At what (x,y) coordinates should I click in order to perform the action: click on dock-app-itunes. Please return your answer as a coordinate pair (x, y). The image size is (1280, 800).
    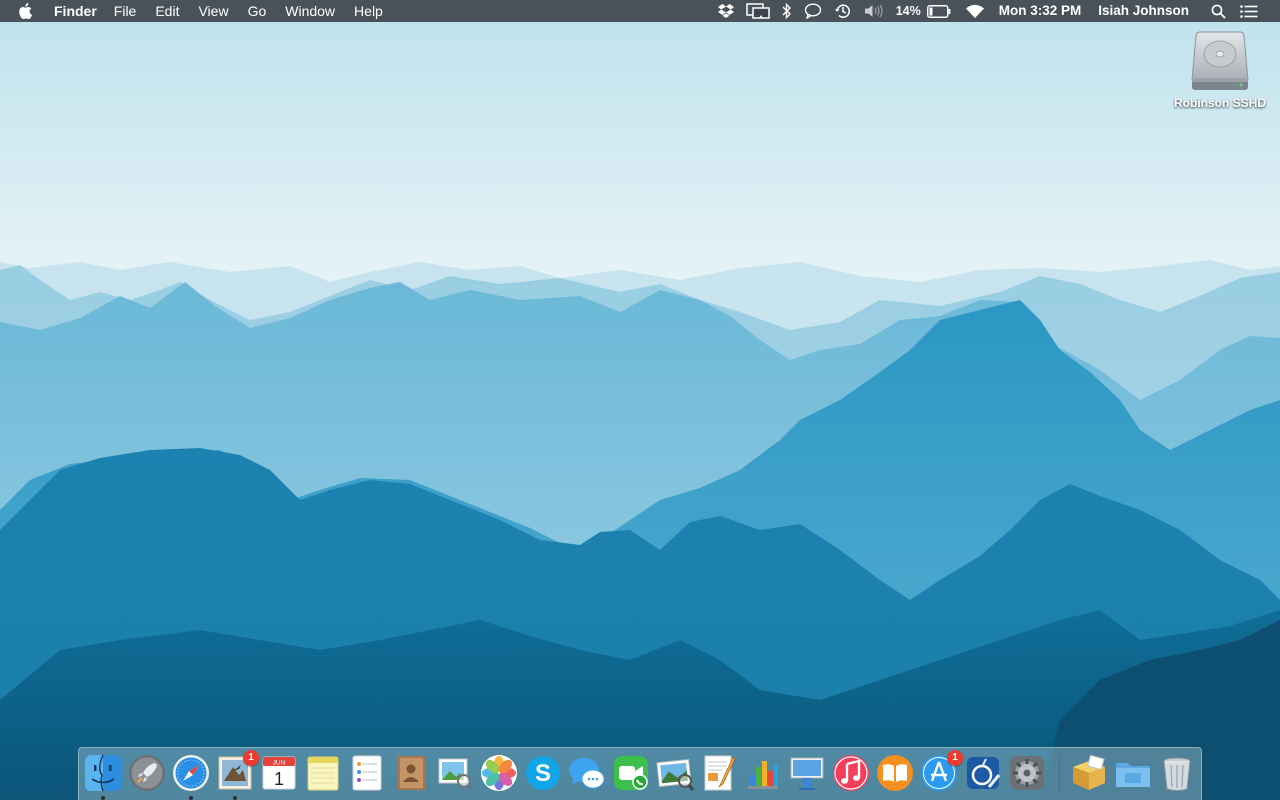
    Looking at the image, I should click on (851, 773).